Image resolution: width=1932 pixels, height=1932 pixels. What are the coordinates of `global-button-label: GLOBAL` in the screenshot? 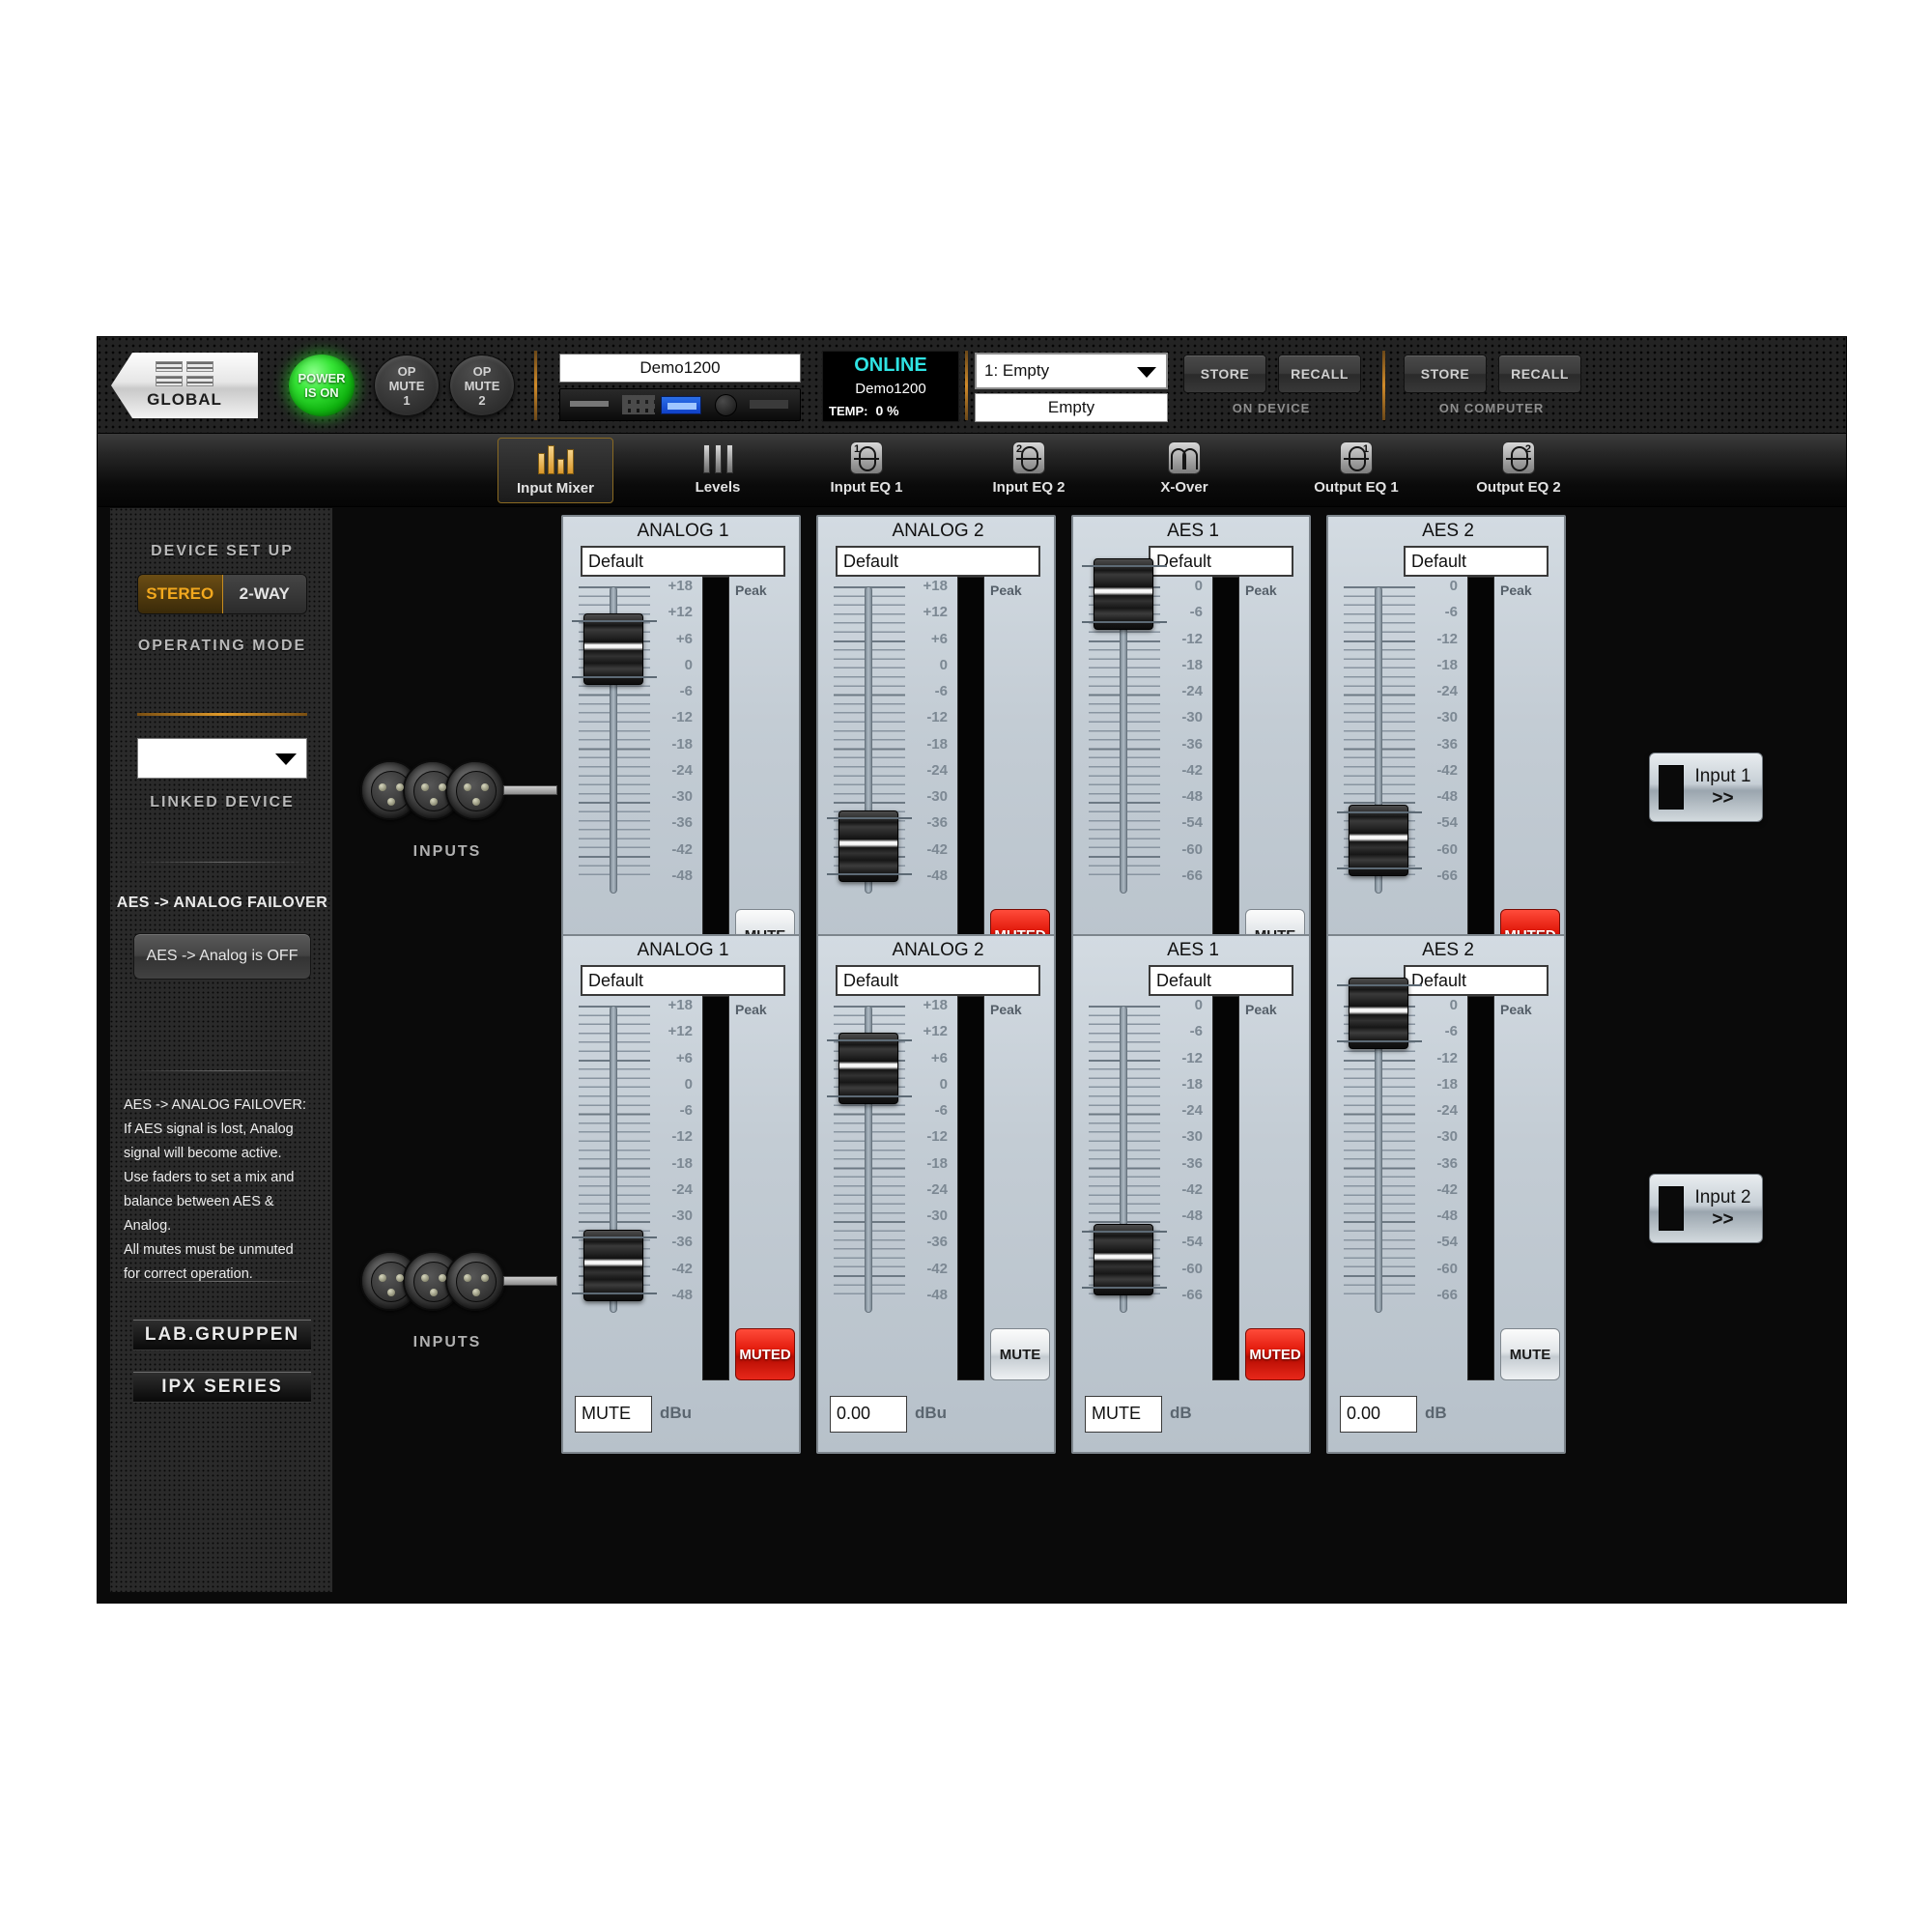 It's located at (184, 399).